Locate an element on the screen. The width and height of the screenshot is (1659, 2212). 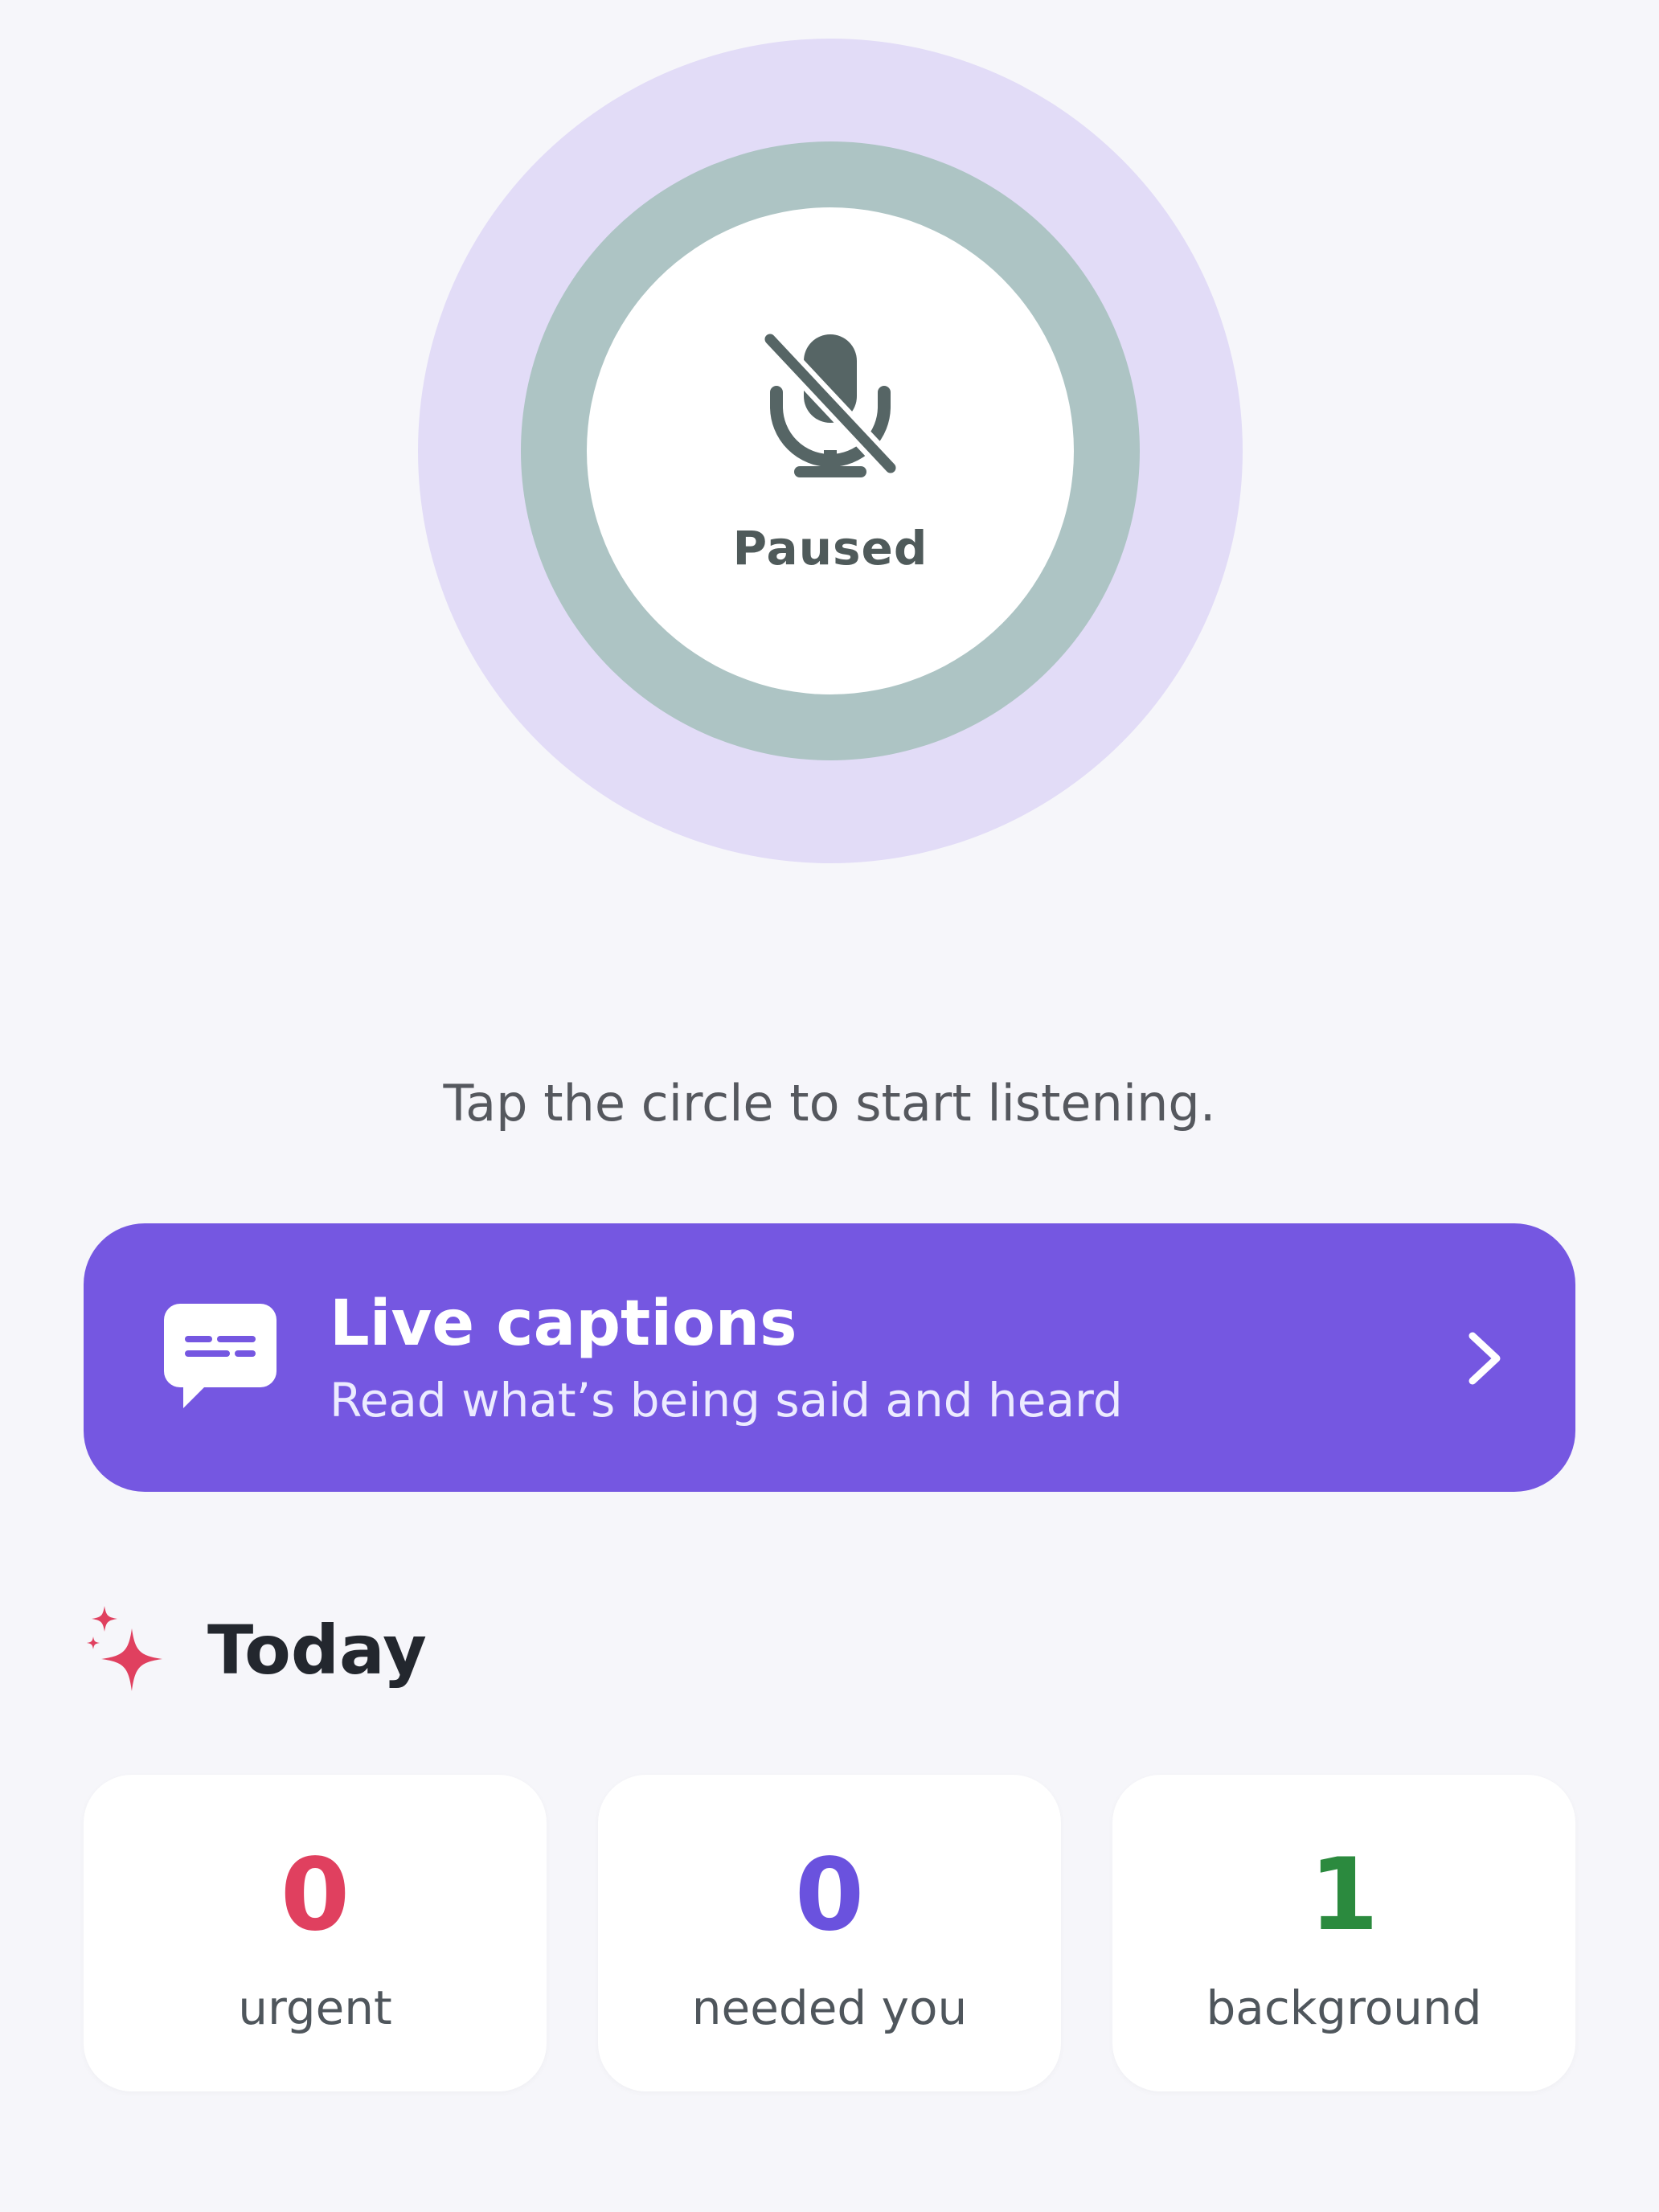
live-captions-subtitle: Read what’s being said and heard is located at coordinates (726, 1400).